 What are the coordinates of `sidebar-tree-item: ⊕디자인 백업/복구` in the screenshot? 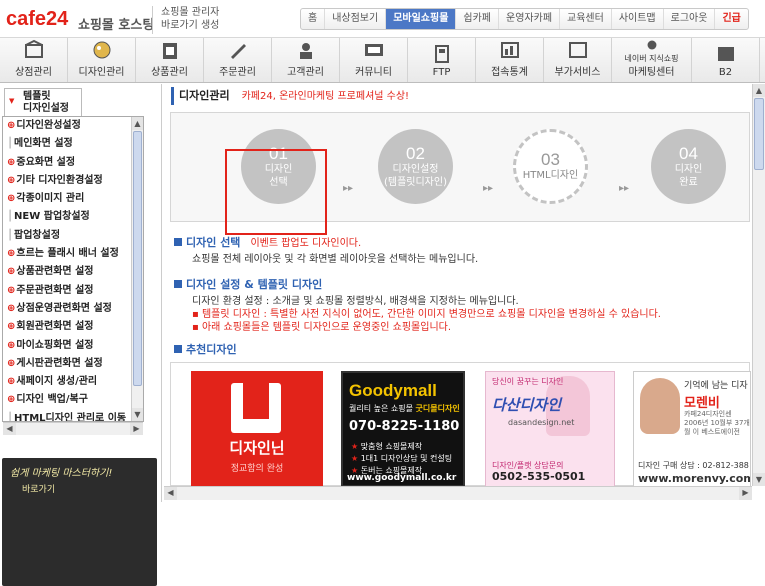 It's located at (73, 400).